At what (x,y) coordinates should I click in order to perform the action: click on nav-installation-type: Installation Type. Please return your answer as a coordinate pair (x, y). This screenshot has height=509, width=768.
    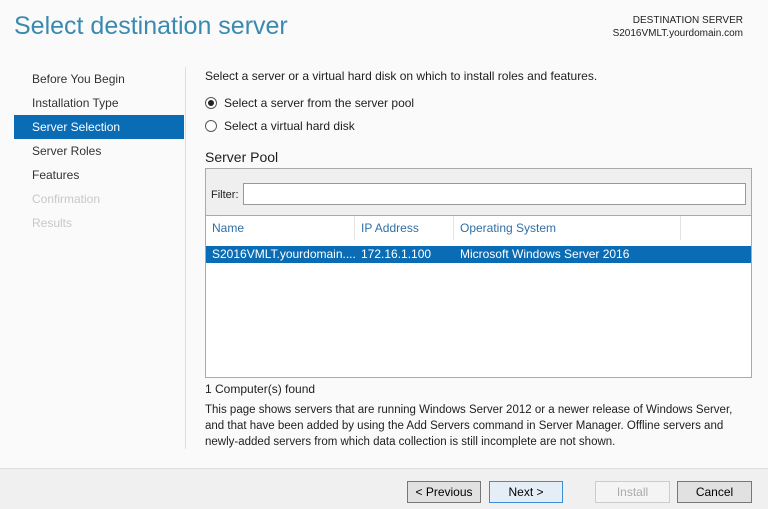
    Looking at the image, I should click on (99, 103).